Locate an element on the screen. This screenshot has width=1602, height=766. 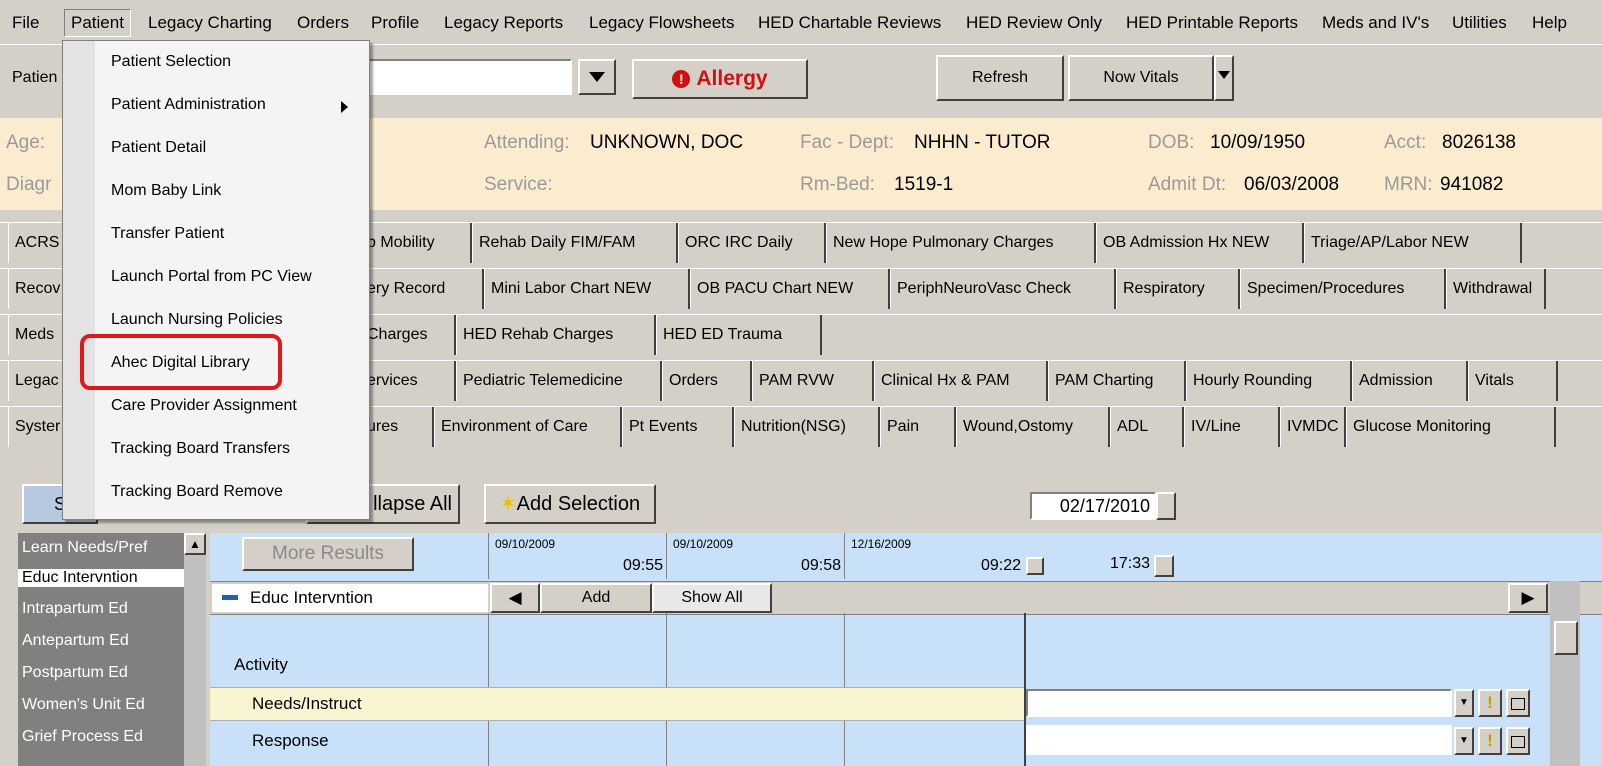
time-spinner is located at coordinates (1035, 566).